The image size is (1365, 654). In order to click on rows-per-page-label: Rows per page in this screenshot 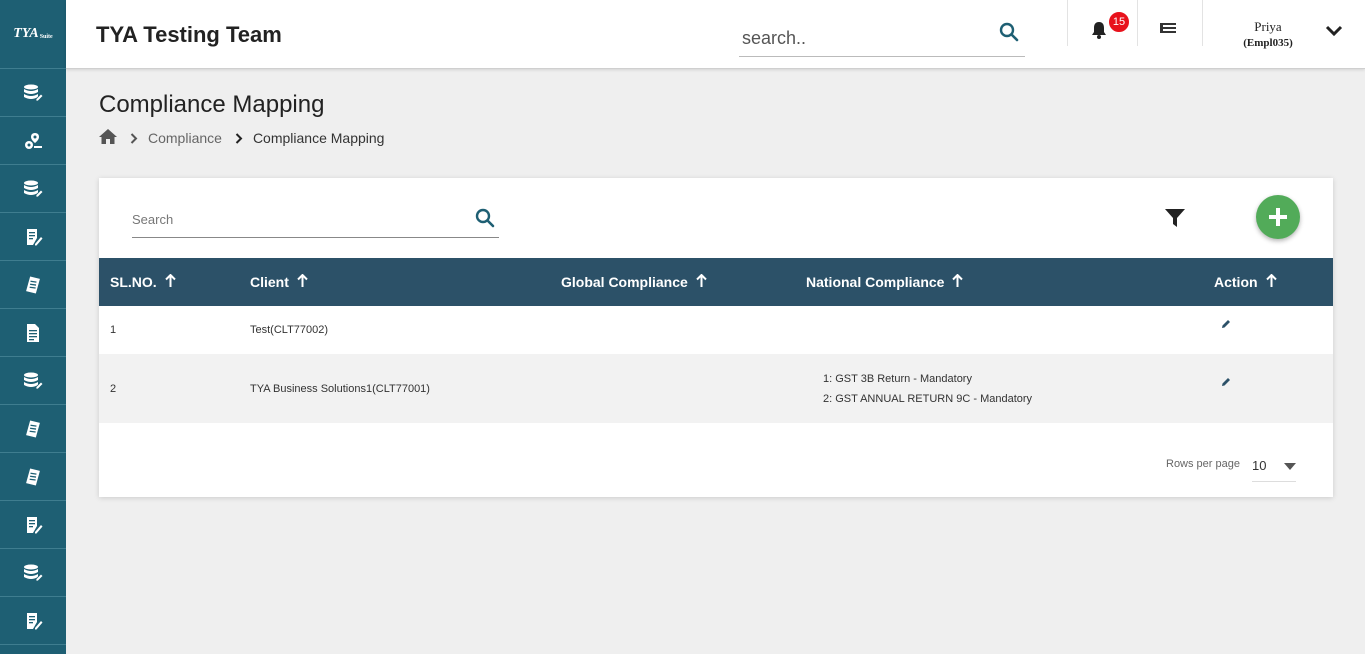, I will do `click(1203, 464)`.